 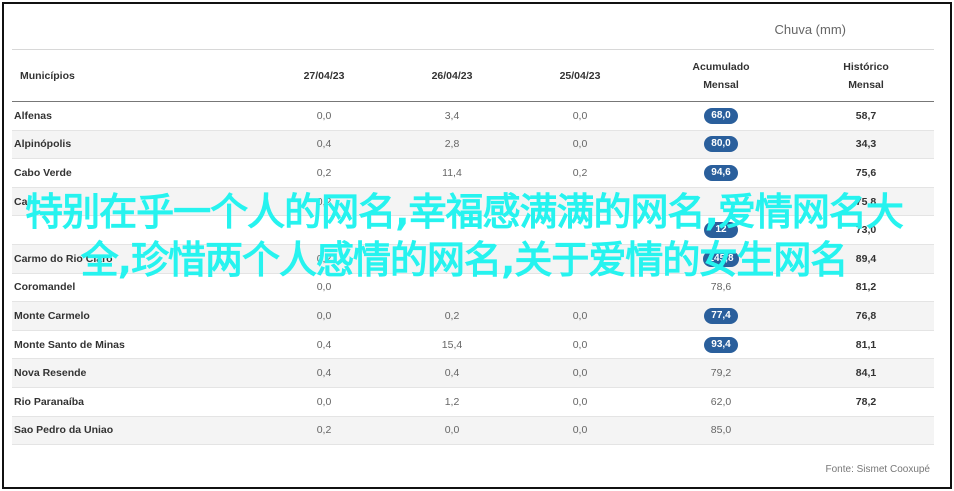 I want to click on cell-historico: 34,3, so click(x=866, y=144).